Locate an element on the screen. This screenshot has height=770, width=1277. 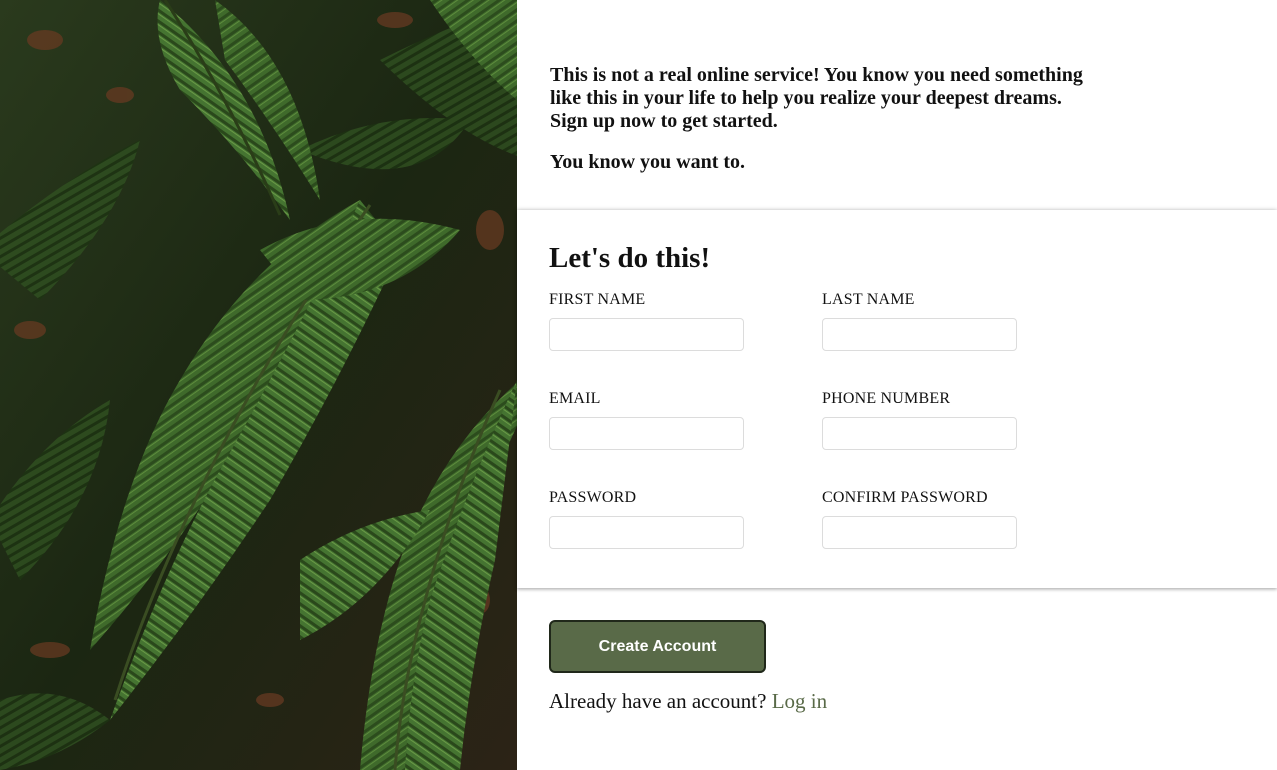
login-prompt: Already have an account? Log in is located at coordinates (688, 701).